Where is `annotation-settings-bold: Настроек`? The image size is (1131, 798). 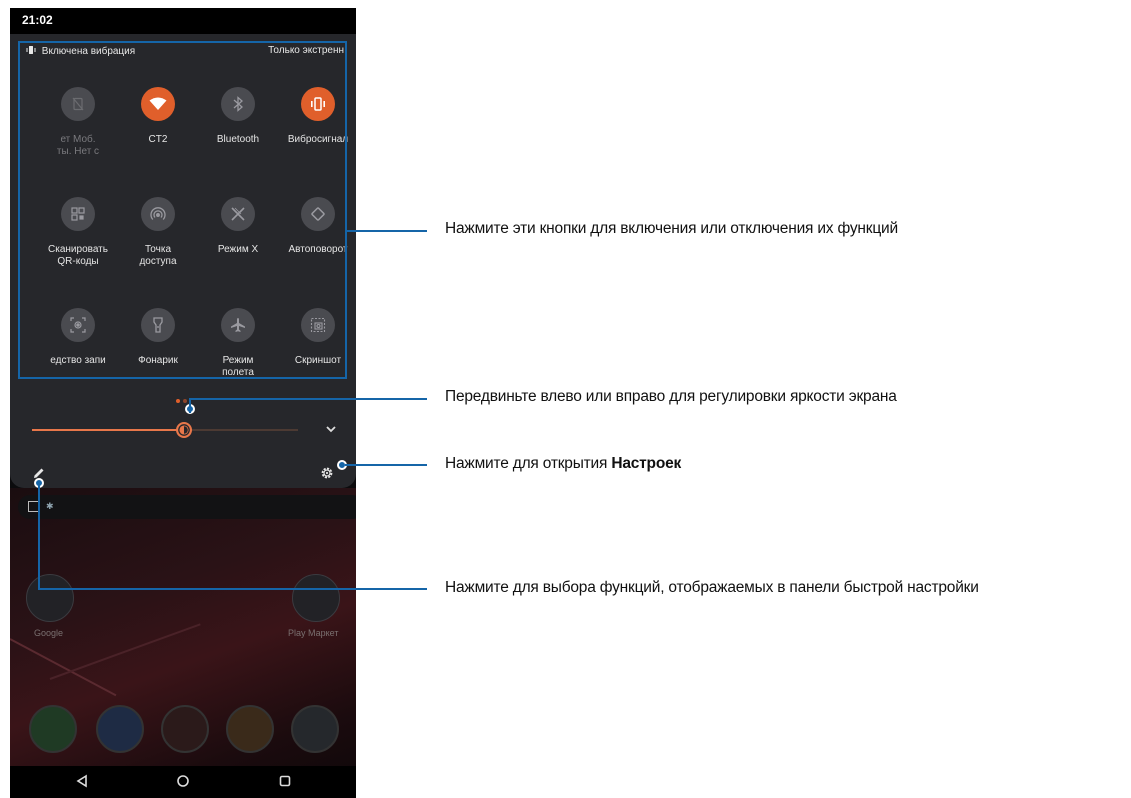
annotation-settings-bold: Настроек is located at coordinates (646, 463).